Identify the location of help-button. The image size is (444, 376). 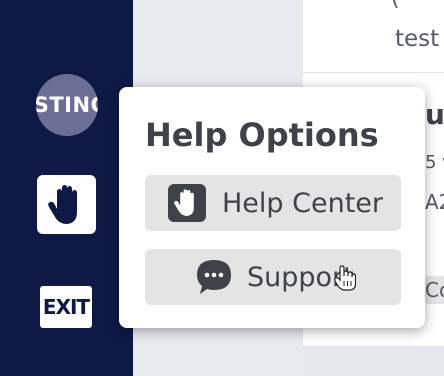
(66, 204).